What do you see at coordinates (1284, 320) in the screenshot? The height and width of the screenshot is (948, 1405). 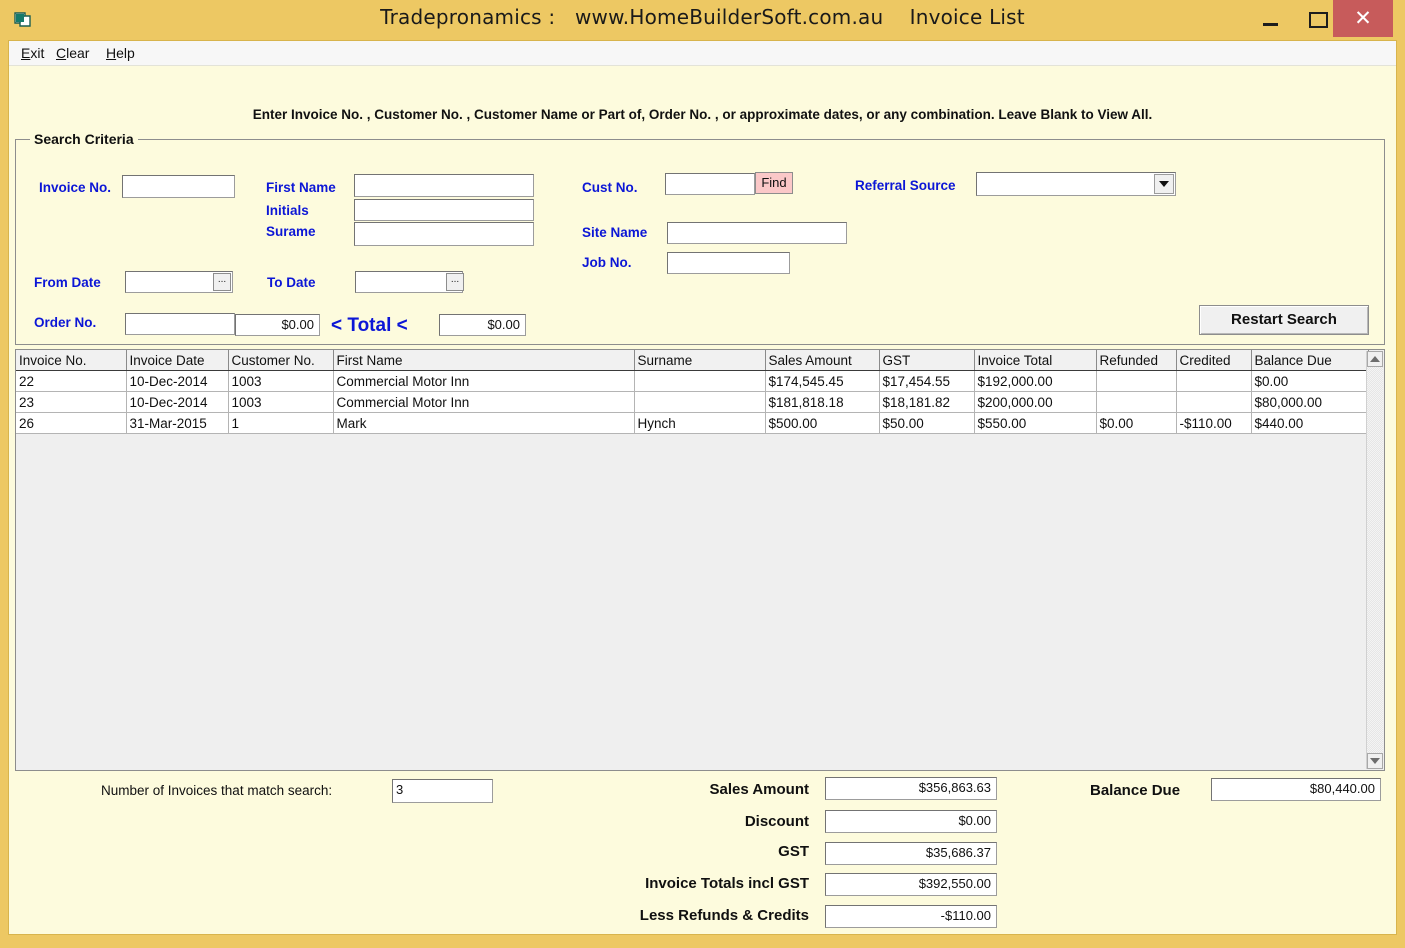 I see `restart-search-button: Restart Search` at bounding box center [1284, 320].